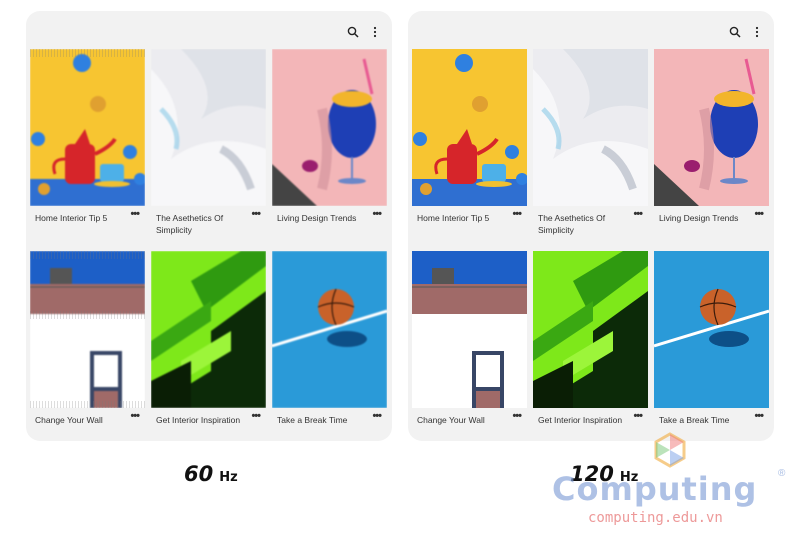  I want to click on watermark: Computing ® computing.edu.vn, so click(674, 482).